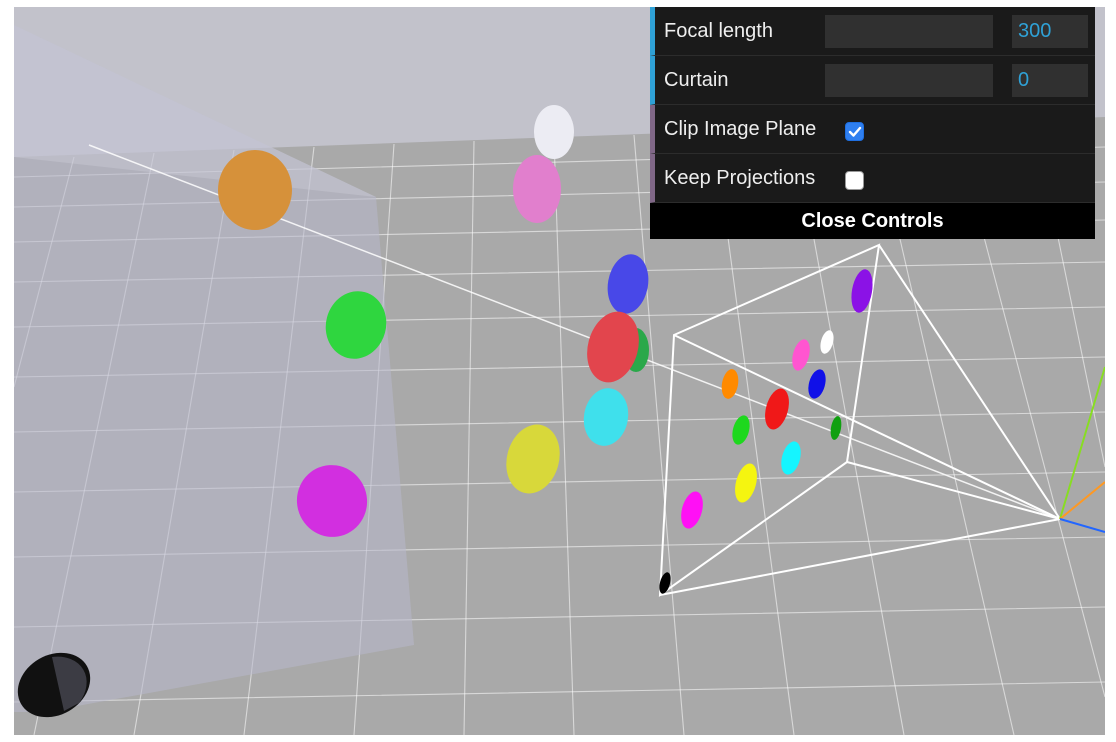  I want to click on focal-length-control: Focal length 300, so click(872, 31).